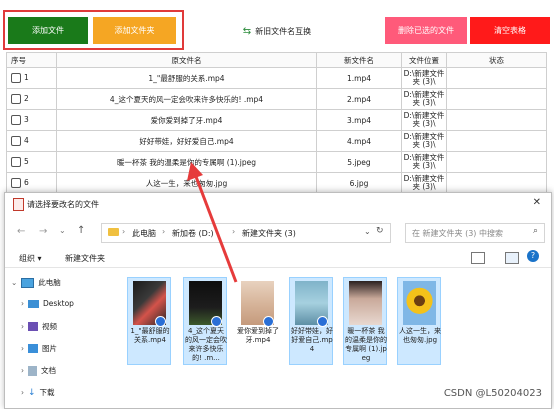 The width and height of the screenshot is (554, 409). I want to click on watermark: CSDN @L50204023, so click(492, 393).